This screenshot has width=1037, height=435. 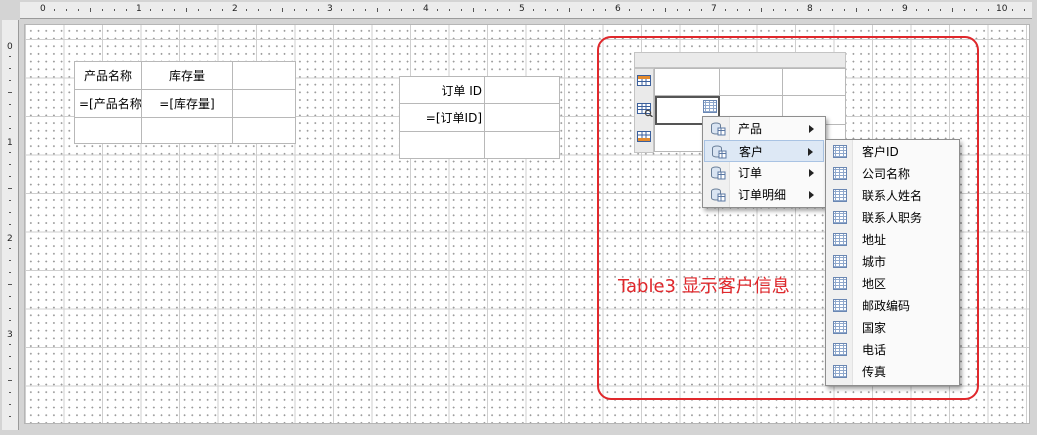 I want to click on table1-header-cell, so click(x=264, y=75).